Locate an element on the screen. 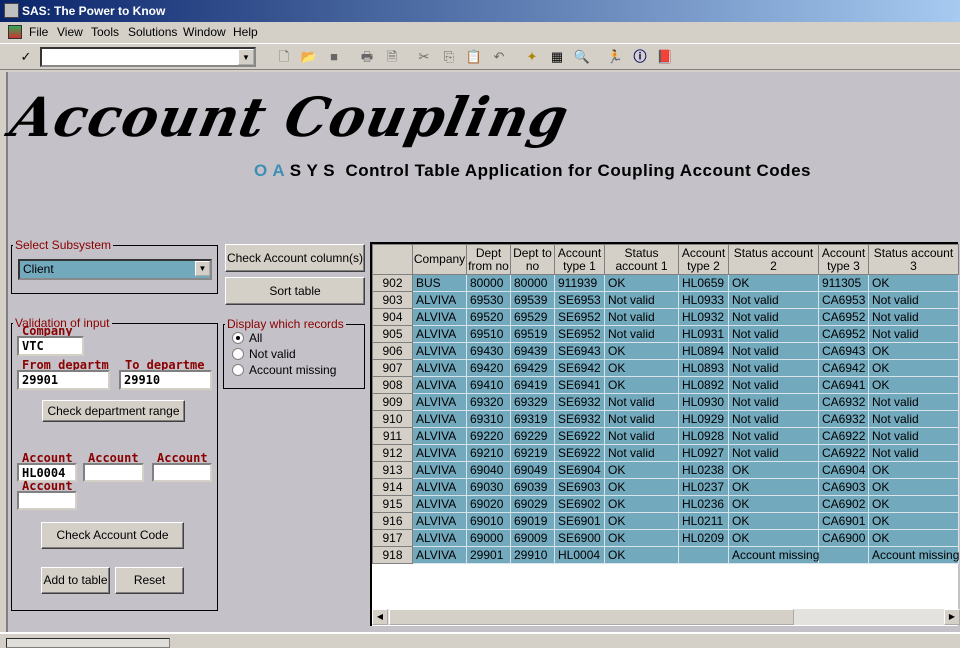 Image resolution: width=960 pixels, height=648 pixels. table-cell: SE6904 is located at coordinates (579, 470).